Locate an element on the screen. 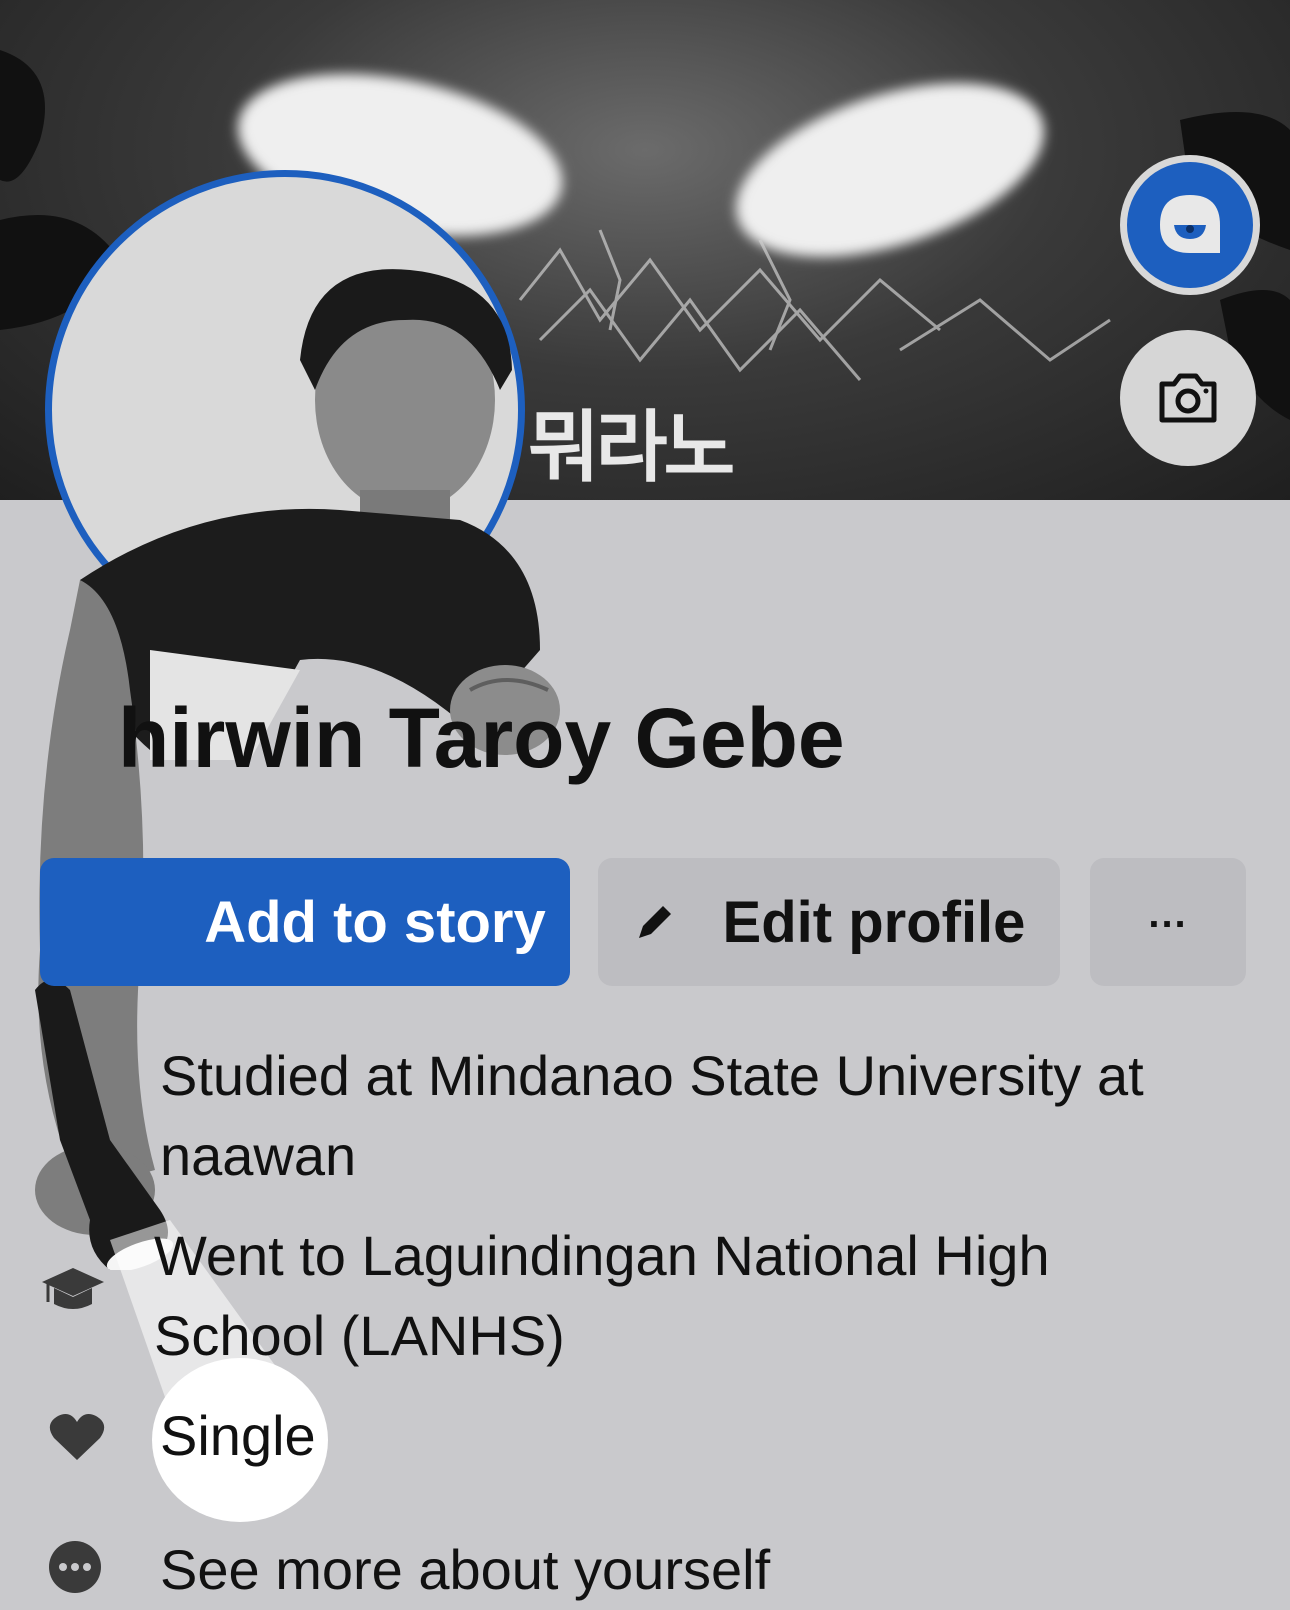  cover-camera-button is located at coordinates (1188, 398).